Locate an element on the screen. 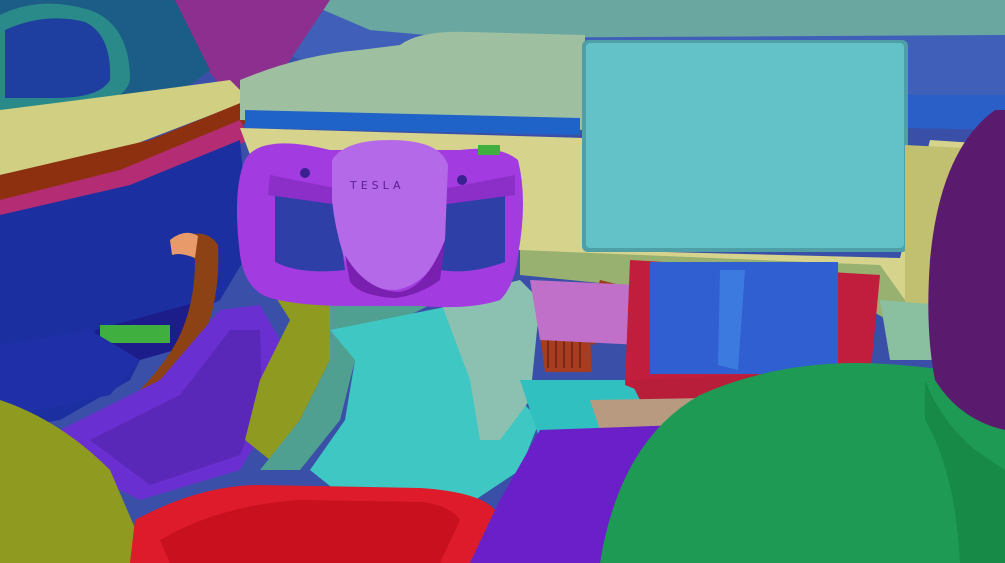 Image resolution: width=1005 pixels, height=563 pixels. center-screen is located at coordinates (745, 145).